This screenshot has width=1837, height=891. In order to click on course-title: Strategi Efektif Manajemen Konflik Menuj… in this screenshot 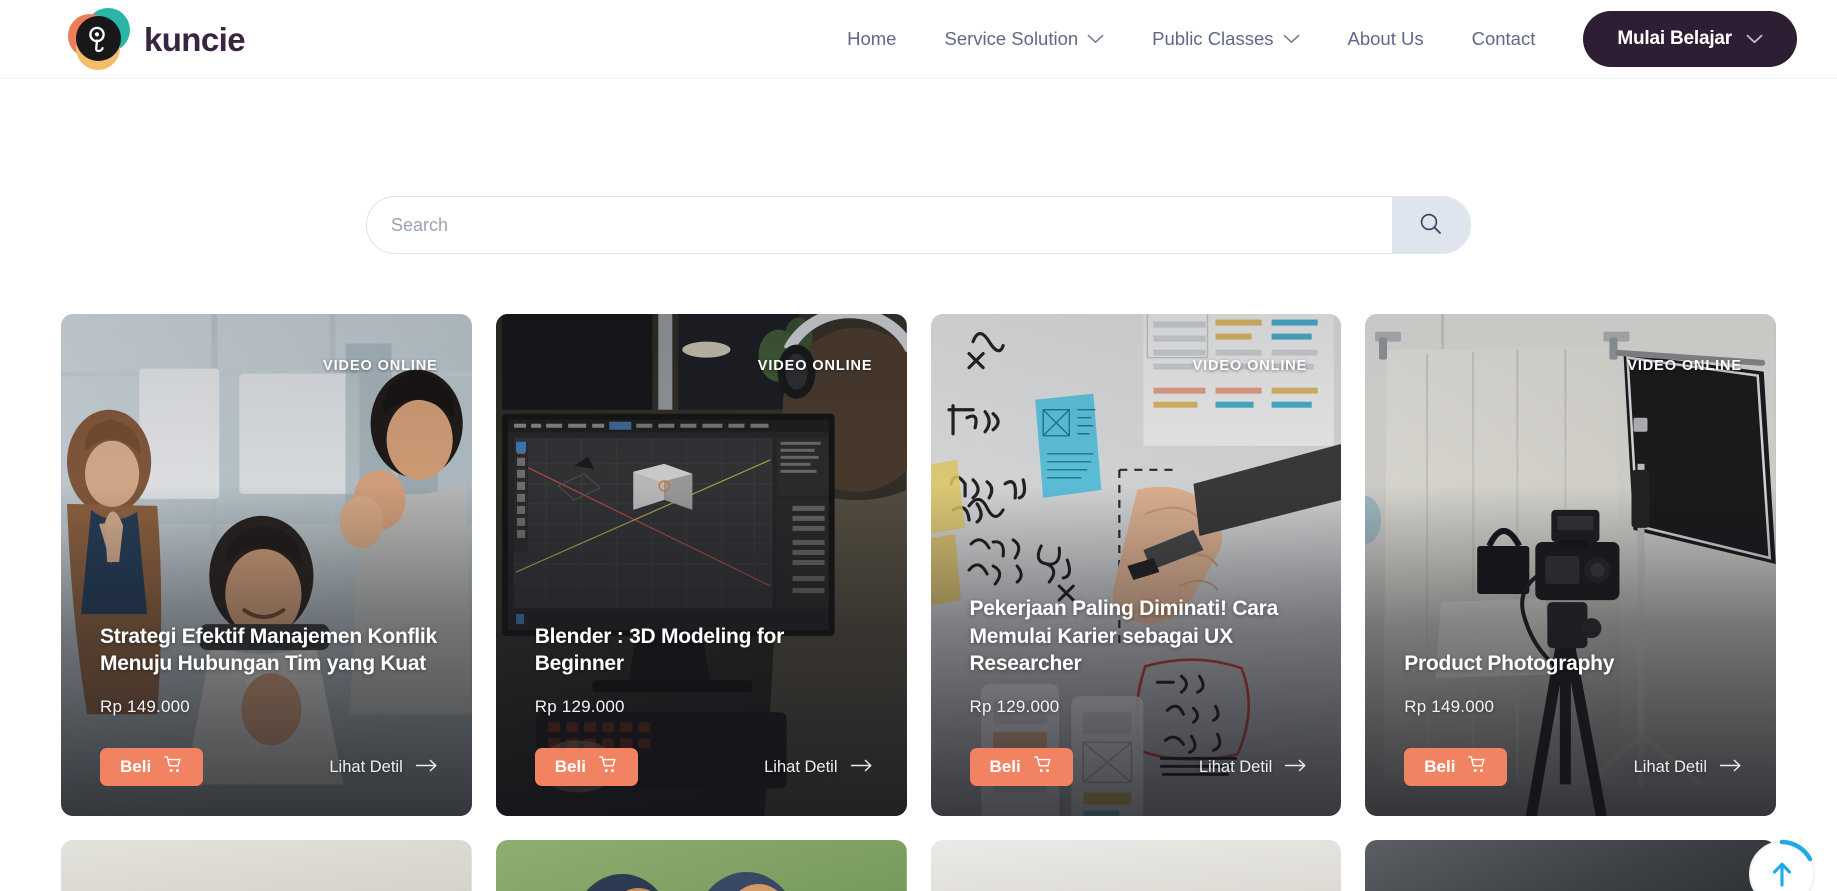, I will do `click(268, 650)`.